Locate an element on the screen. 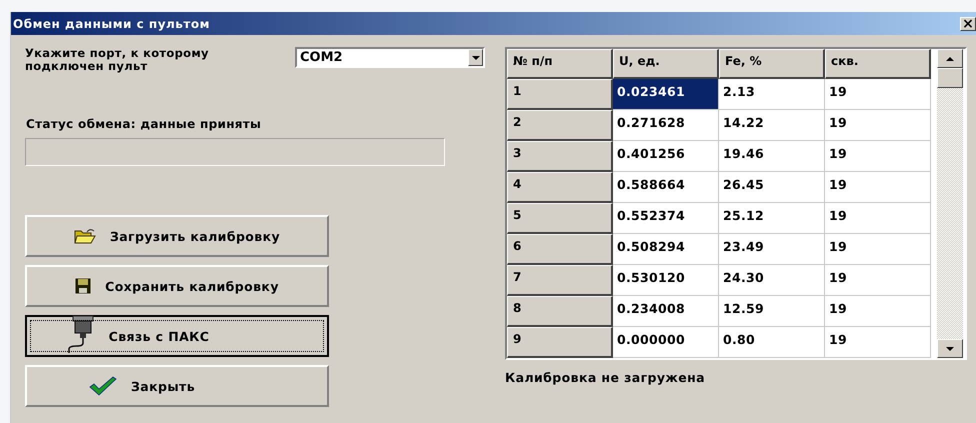 The width and height of the screenshot is (976, 423). row-header: 6 is located at coordinates (560, 249).